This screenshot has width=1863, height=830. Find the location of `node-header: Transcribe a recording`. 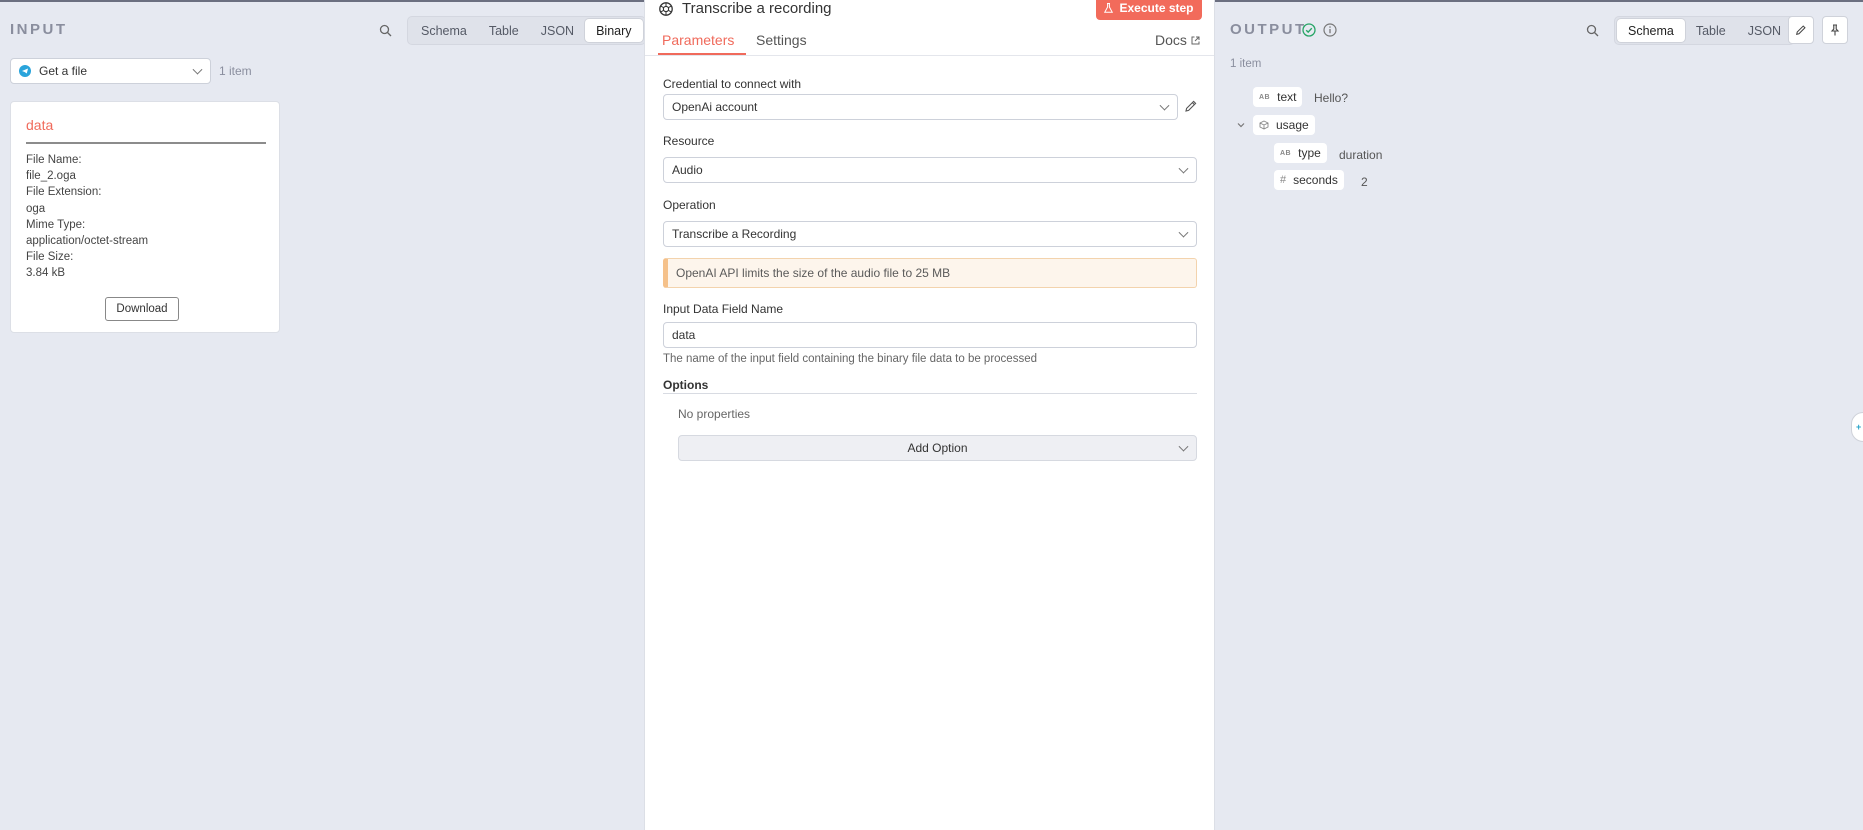

node-header: Transcribe a recording is located at coordinates (745, 8).